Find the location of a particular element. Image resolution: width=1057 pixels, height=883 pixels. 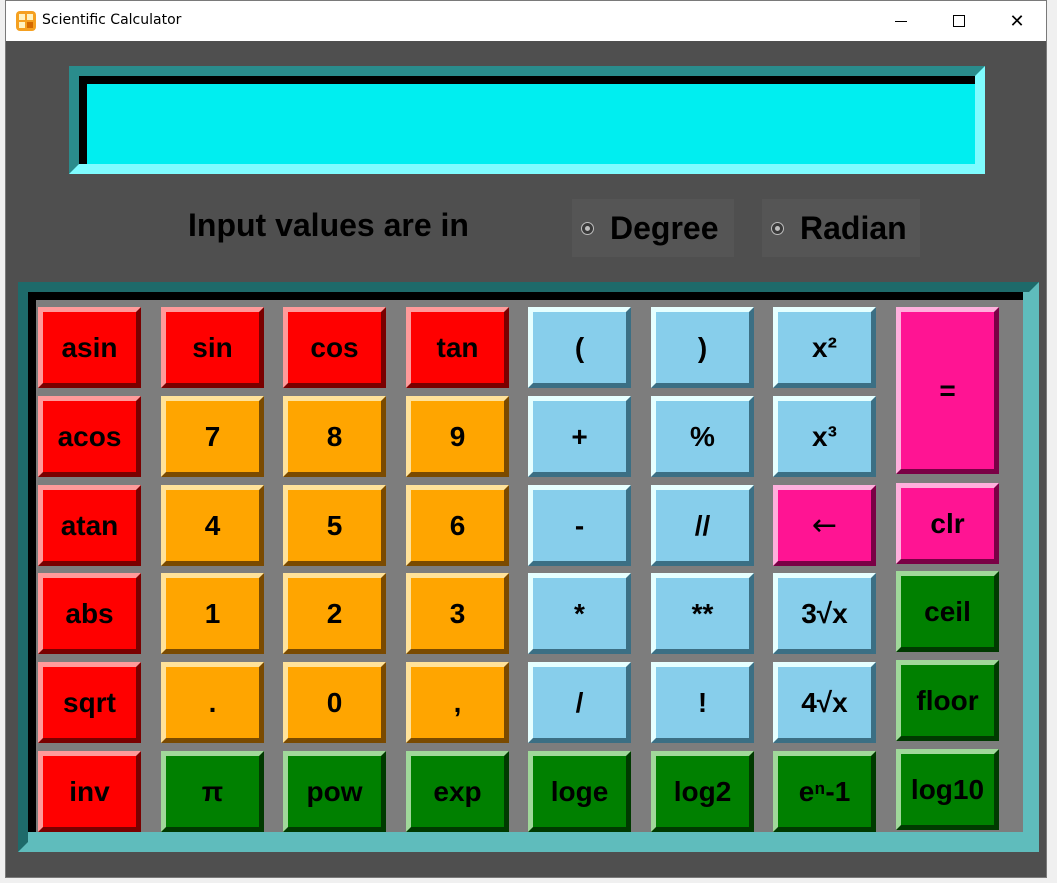

radian-radio: Radian is located at coordinates (841, 228).